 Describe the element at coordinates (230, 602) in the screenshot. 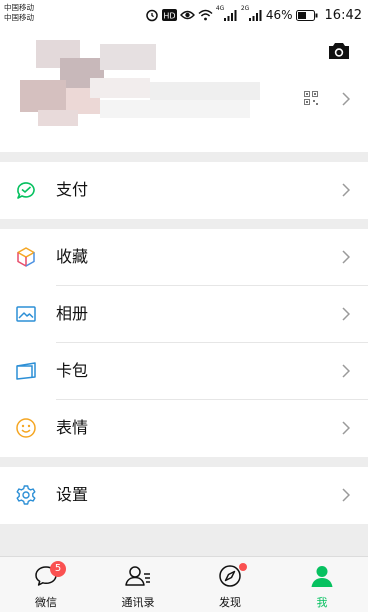

I see `tab-label-discover: 发现` at that location.